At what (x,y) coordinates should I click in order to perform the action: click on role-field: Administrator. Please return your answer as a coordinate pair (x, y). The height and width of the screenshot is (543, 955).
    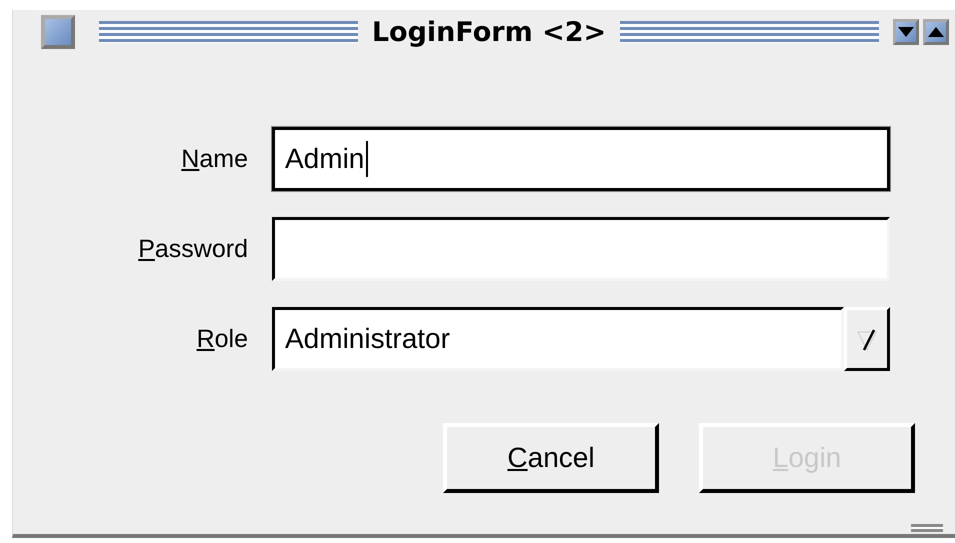
    Looking at the image, I should click on (558, 339).